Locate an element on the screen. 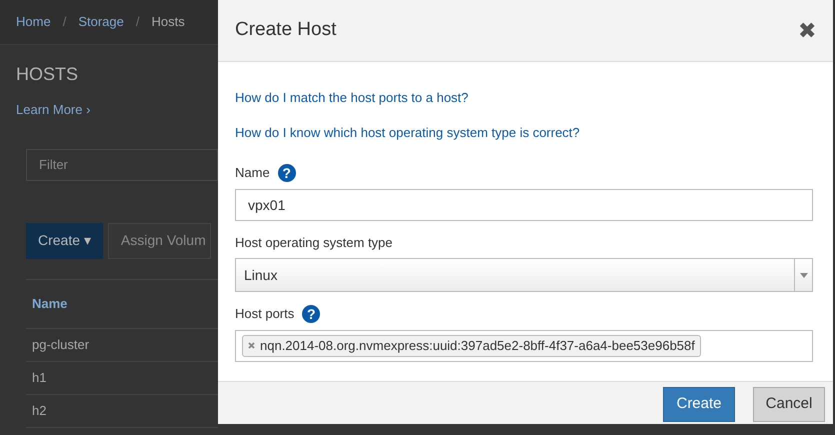  dialog-title: Create Host is located at coordinates (285, 30).